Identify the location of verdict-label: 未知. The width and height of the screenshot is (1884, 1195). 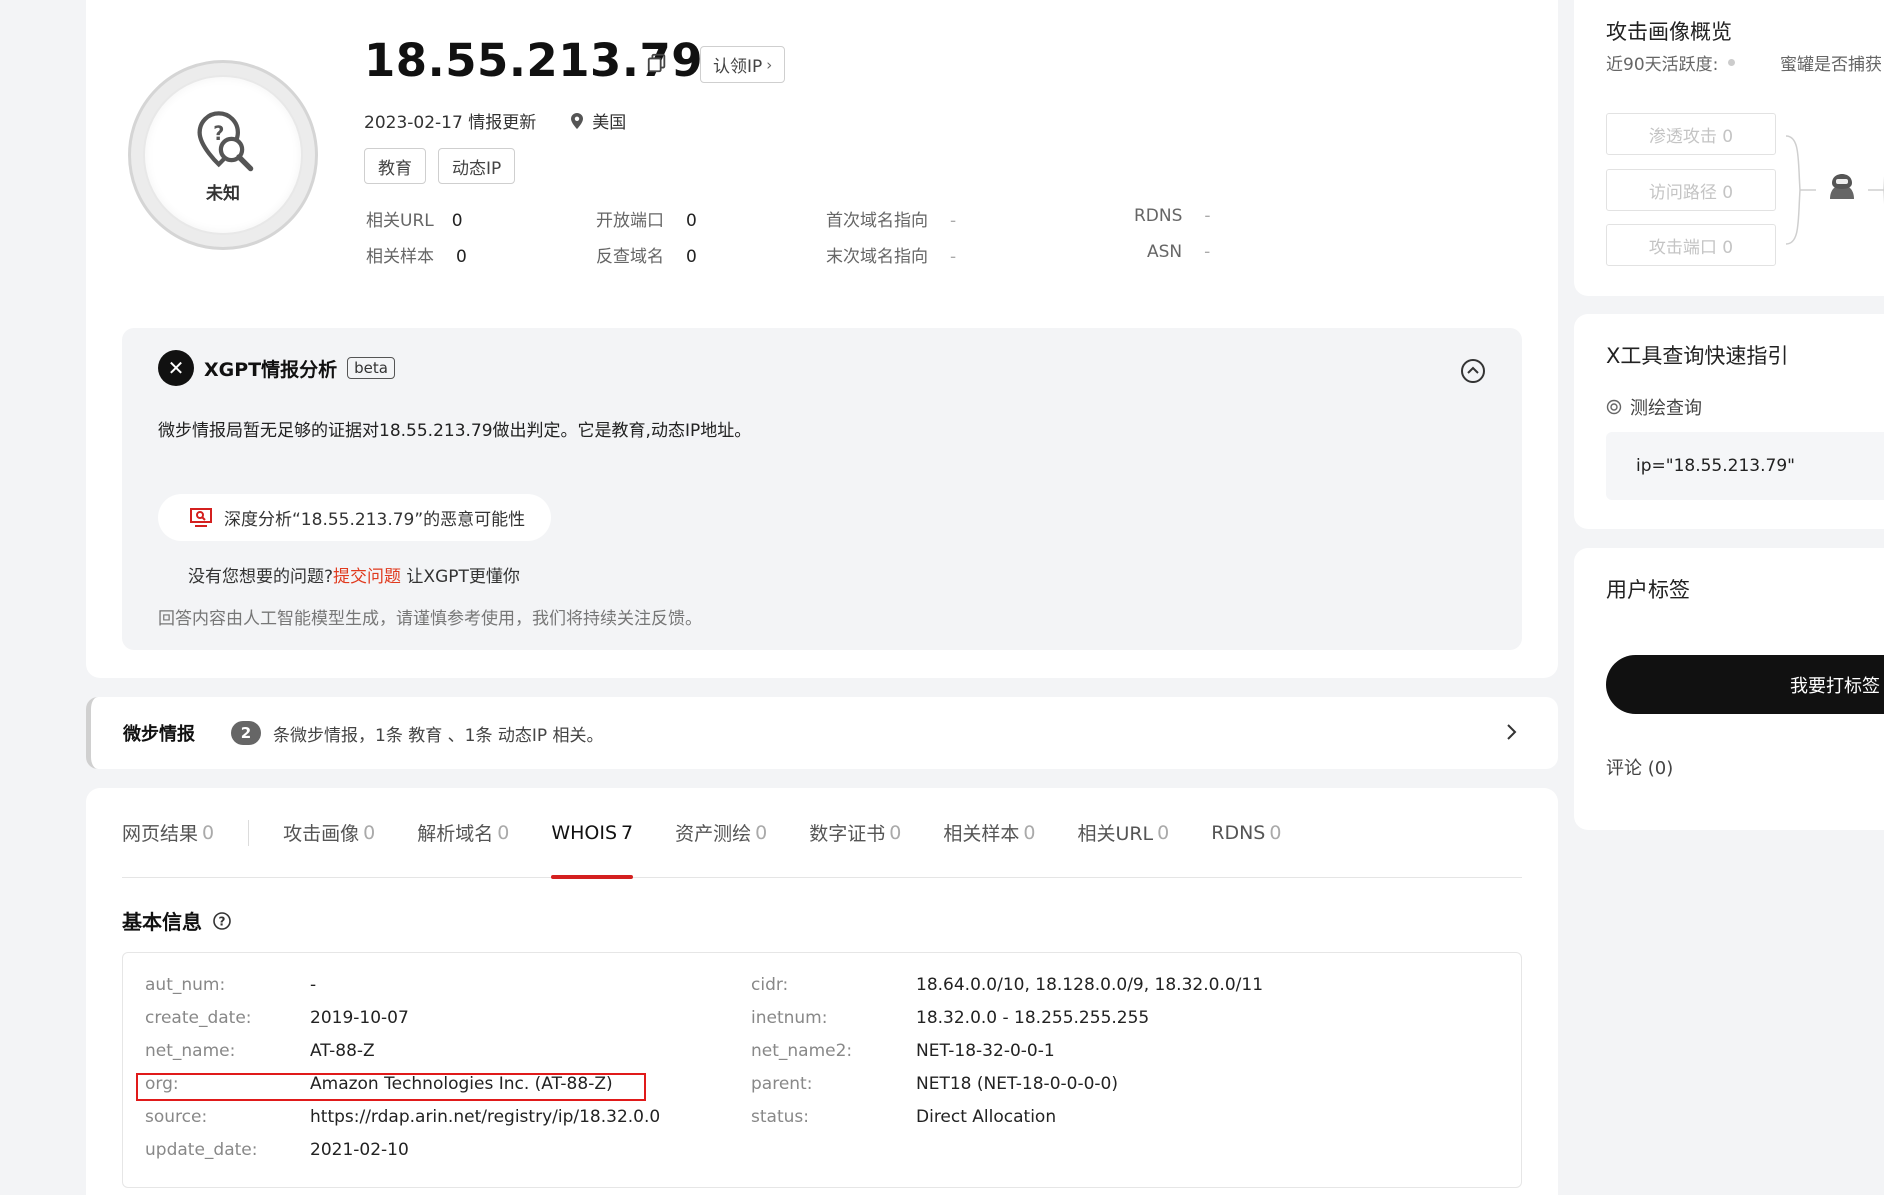
(223, 193).